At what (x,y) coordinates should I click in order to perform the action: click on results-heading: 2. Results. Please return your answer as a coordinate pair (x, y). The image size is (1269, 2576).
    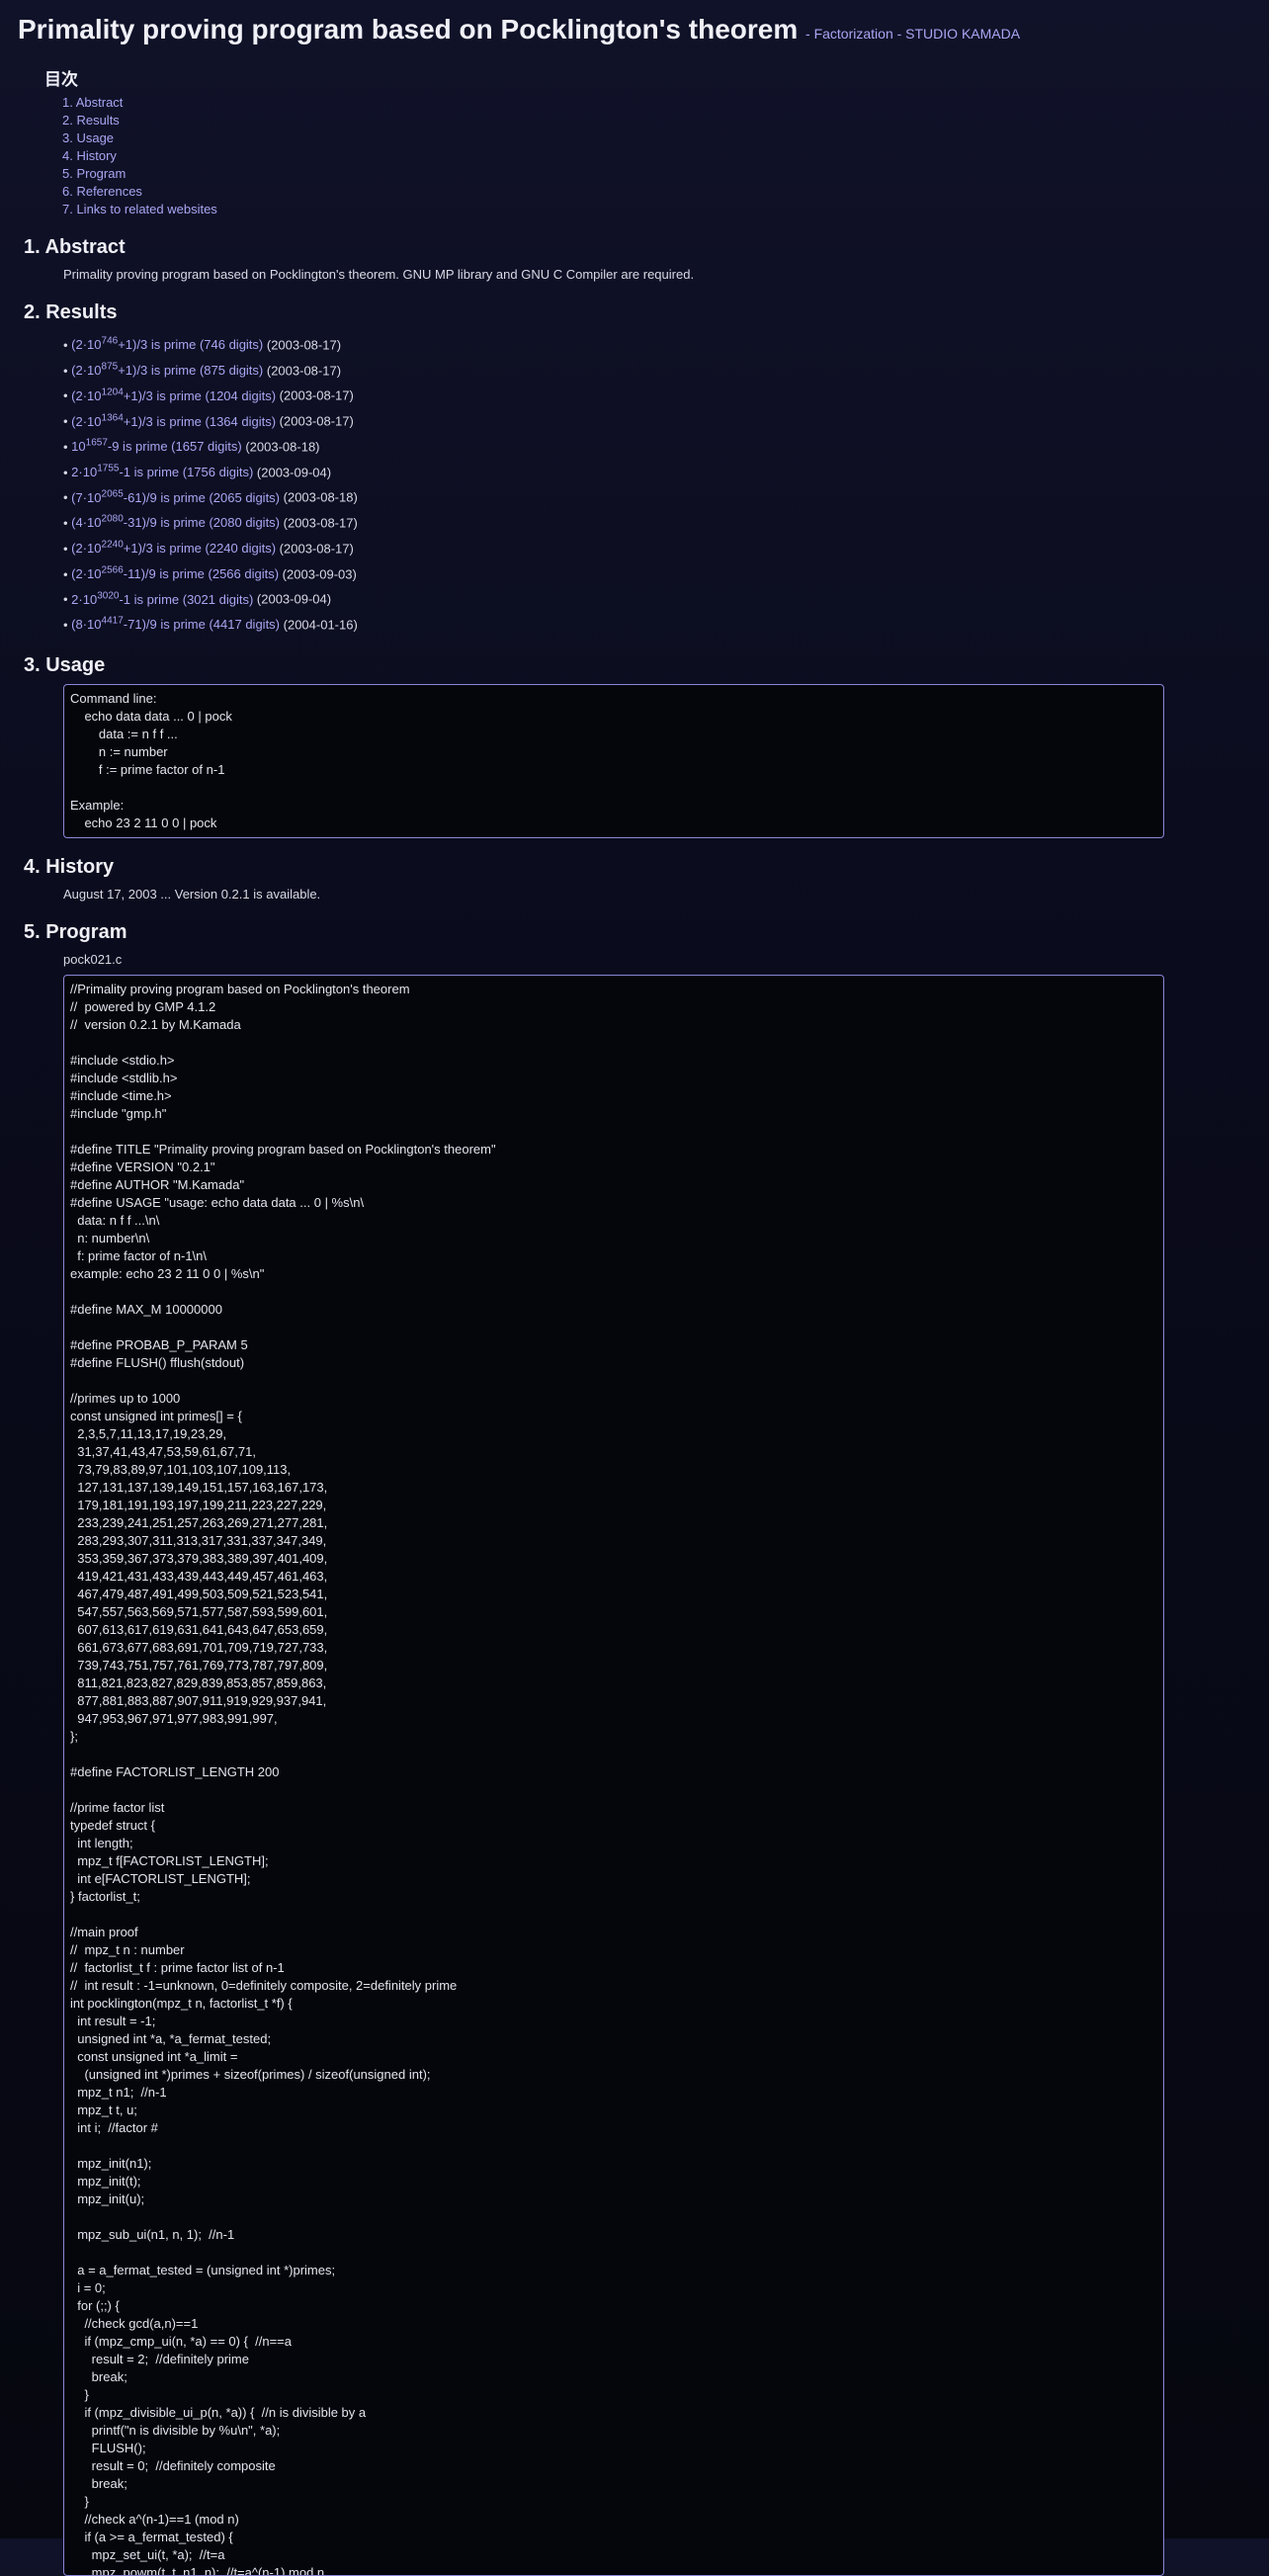
    Looking at the image, I should click on (71, 312).